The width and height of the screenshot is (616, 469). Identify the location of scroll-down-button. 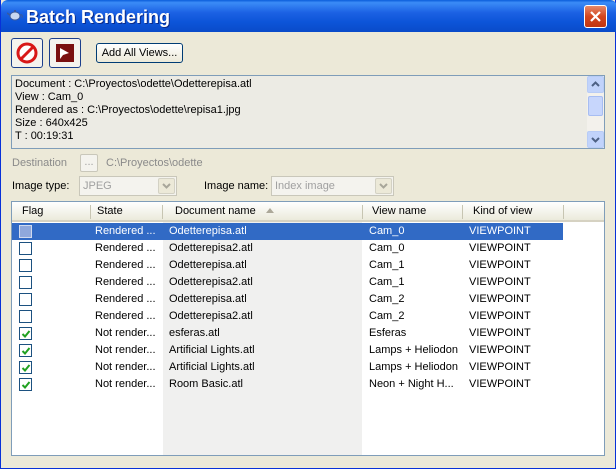
(595, 139).